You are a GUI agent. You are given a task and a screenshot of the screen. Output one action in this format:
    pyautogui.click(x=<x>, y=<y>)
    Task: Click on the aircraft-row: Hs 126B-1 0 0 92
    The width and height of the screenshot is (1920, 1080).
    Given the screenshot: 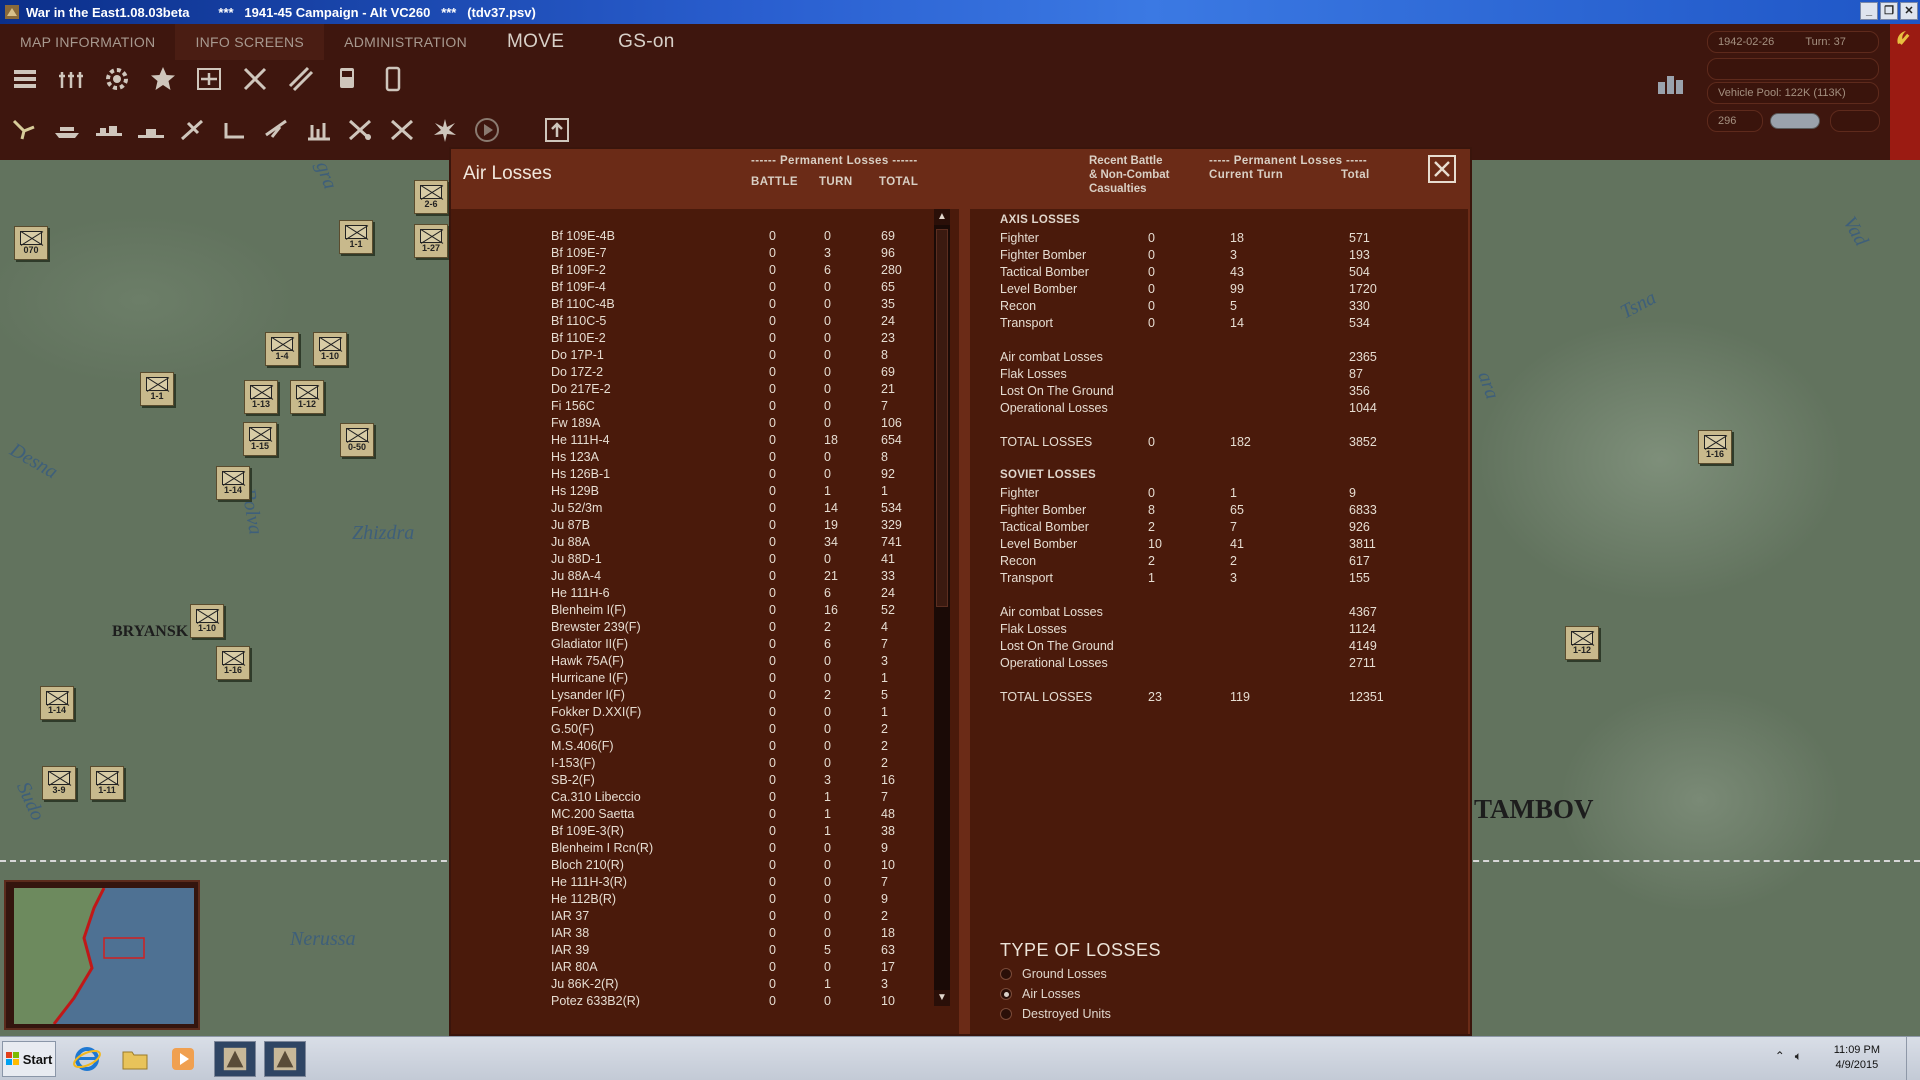 What is the action you would take?
    pyautogui.click(x=691, y=475)
    